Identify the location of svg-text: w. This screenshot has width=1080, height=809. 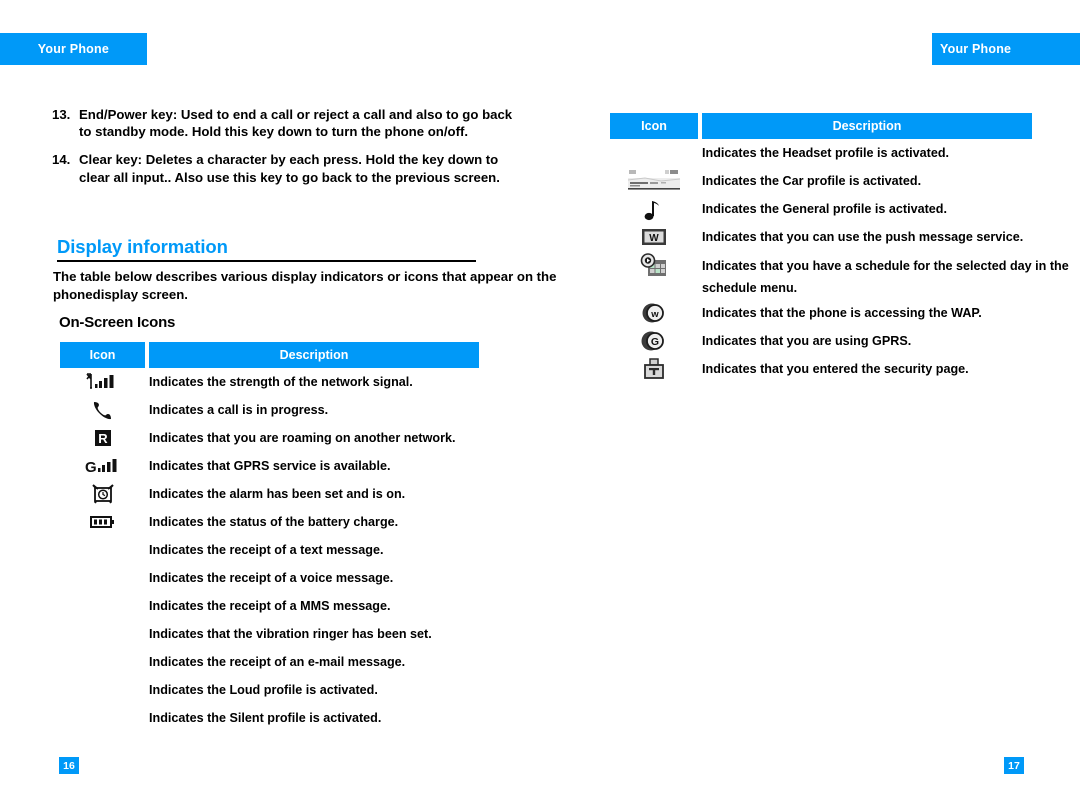
(654, 314).